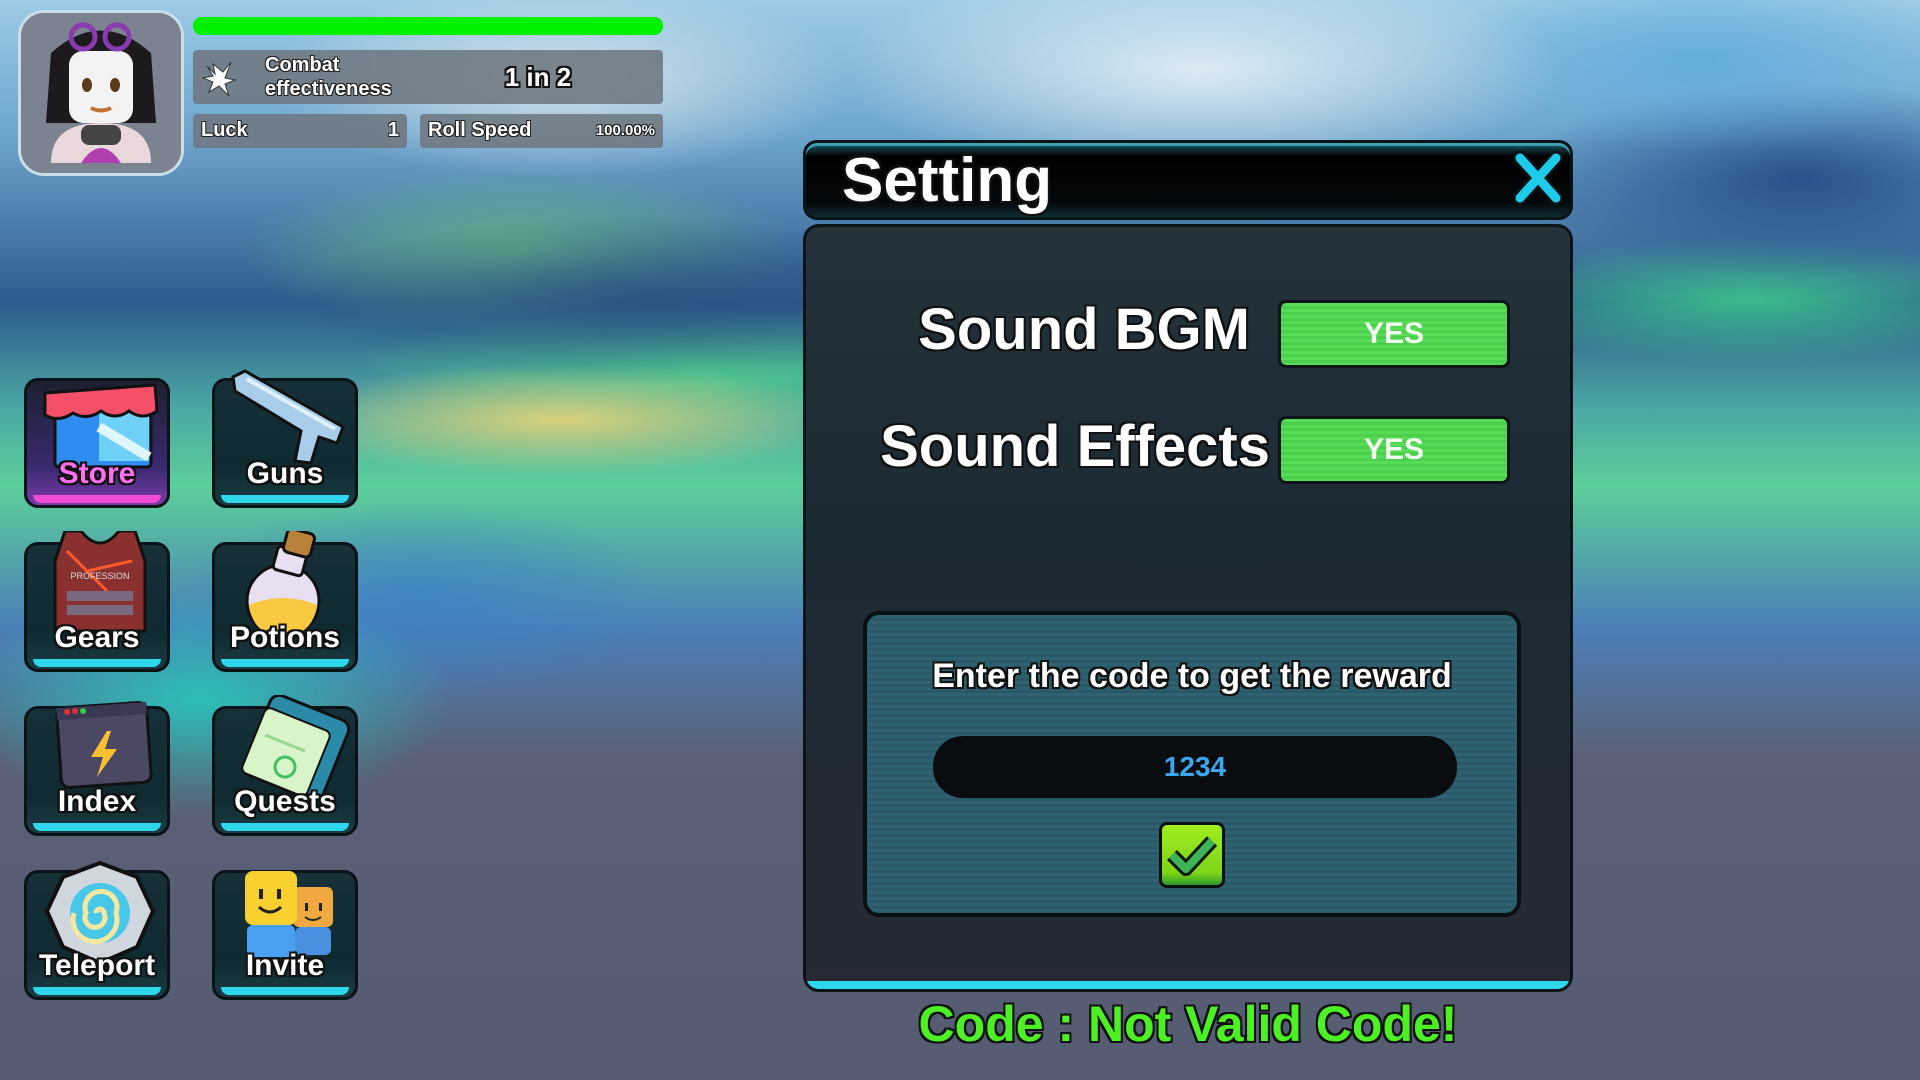 The image size is (1920, 1080). What do you see at coordinates (1075, 446) in the screenshot?
I see `sound-effects-label: Sound Effects` at bounding box center [1075, 446].